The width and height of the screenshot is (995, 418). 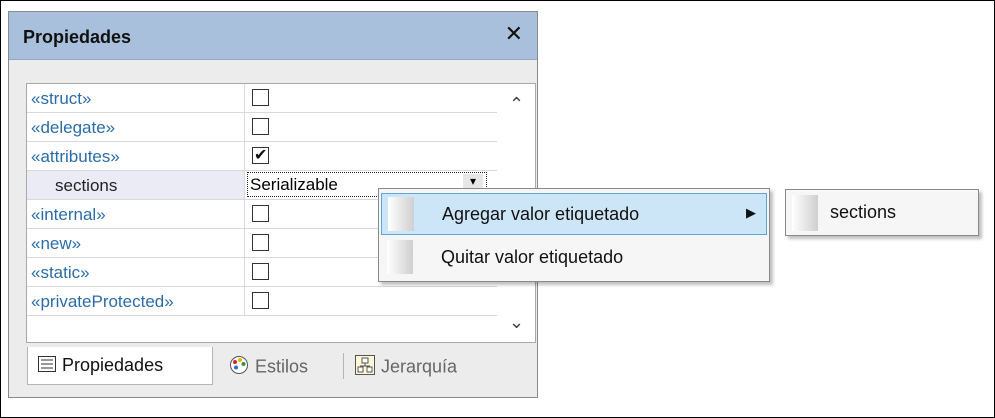 What do you see at coordinates (136, 301) in the screenshot?
I see `property-name: «privateProtected»` at bounding box center [136, 301].